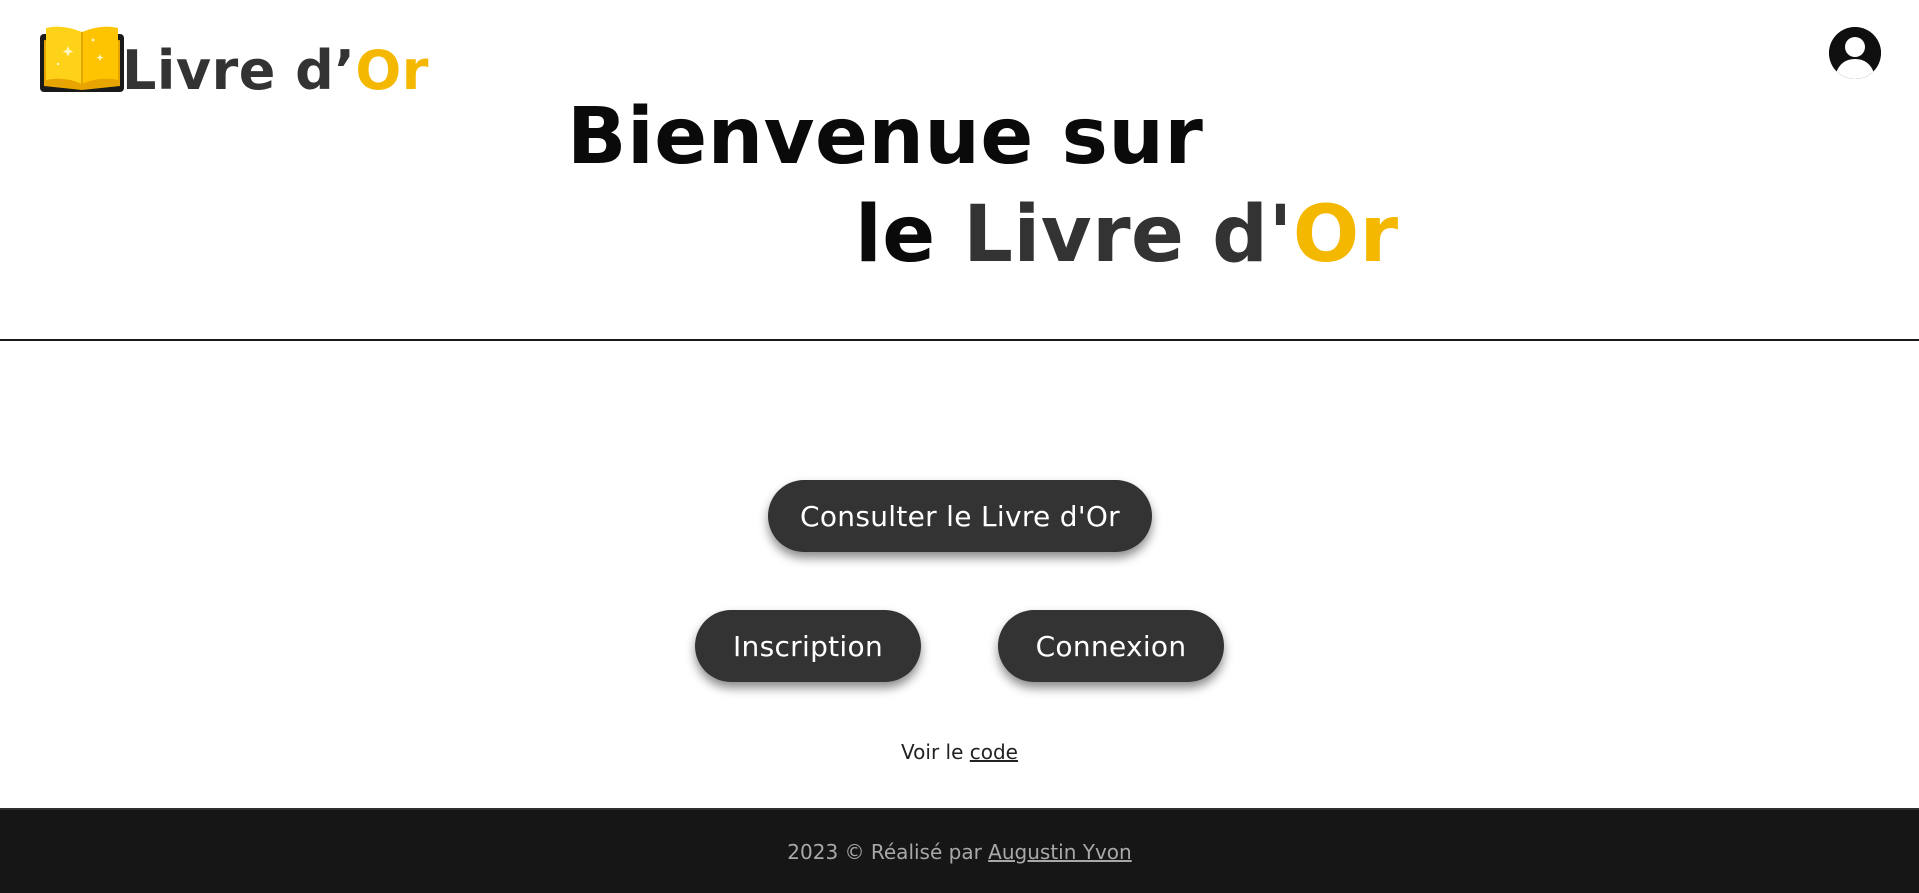  I want to click on consult-guestbook-button: Consulter le Livre d'Or, so click(960, 516).